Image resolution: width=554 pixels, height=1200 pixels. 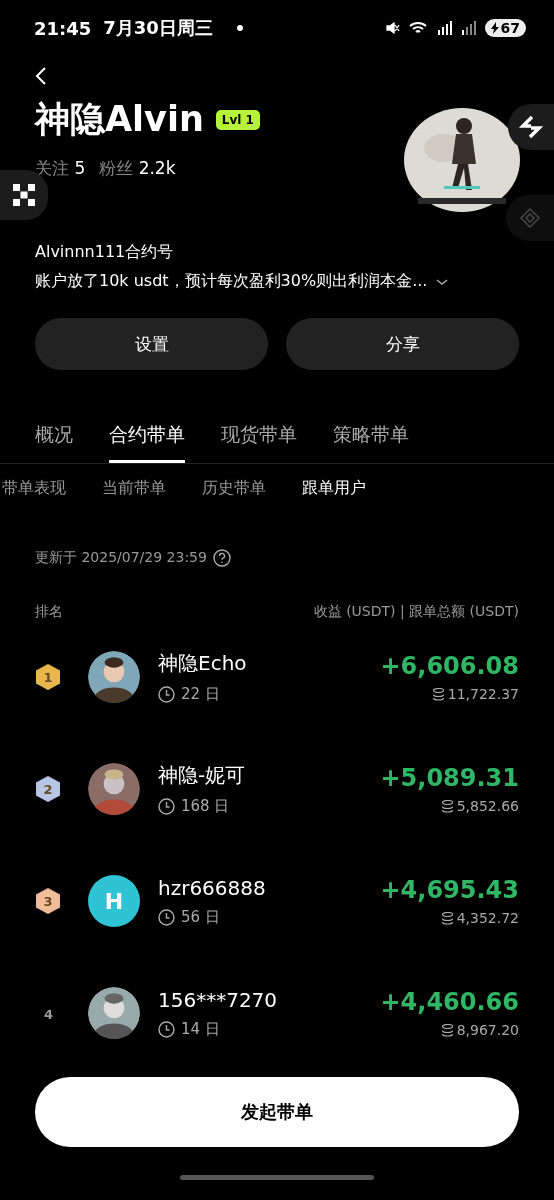 I want to click on total-amount: 5,852.66, so click(x=487, y=806).